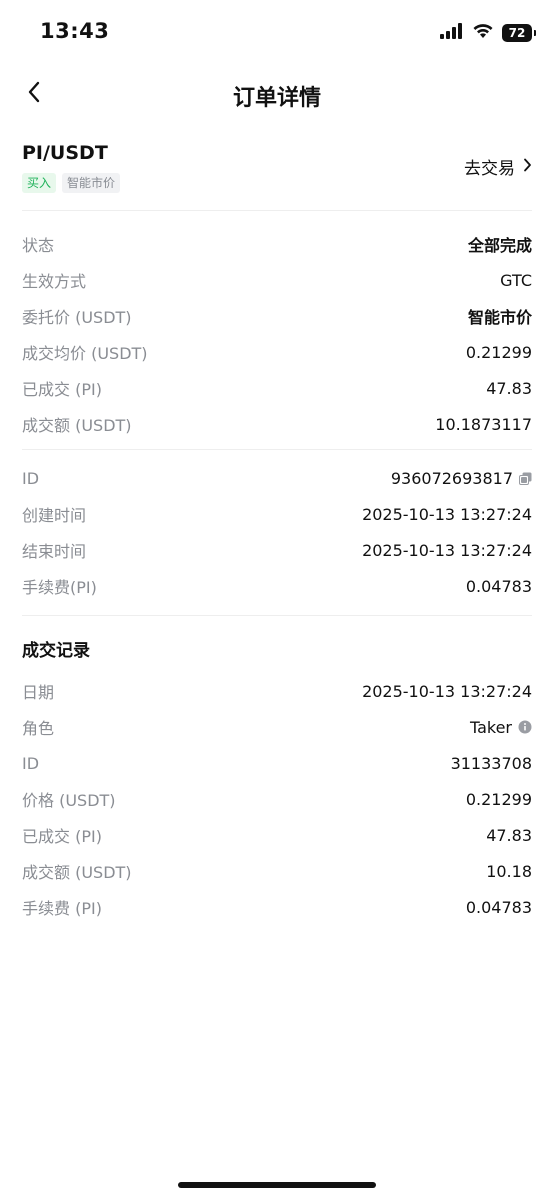 The height and width of the screenshot is (1199, 554). What do you see at coordinates (277, 907) in the screenshot?
I see `trade-fee-row: 手续费 (PI) 0.04783` at bounding box center [277, 907].